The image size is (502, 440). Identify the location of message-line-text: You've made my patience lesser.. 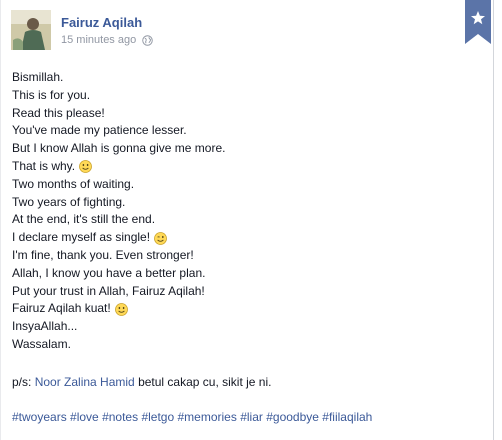
(99, 130).